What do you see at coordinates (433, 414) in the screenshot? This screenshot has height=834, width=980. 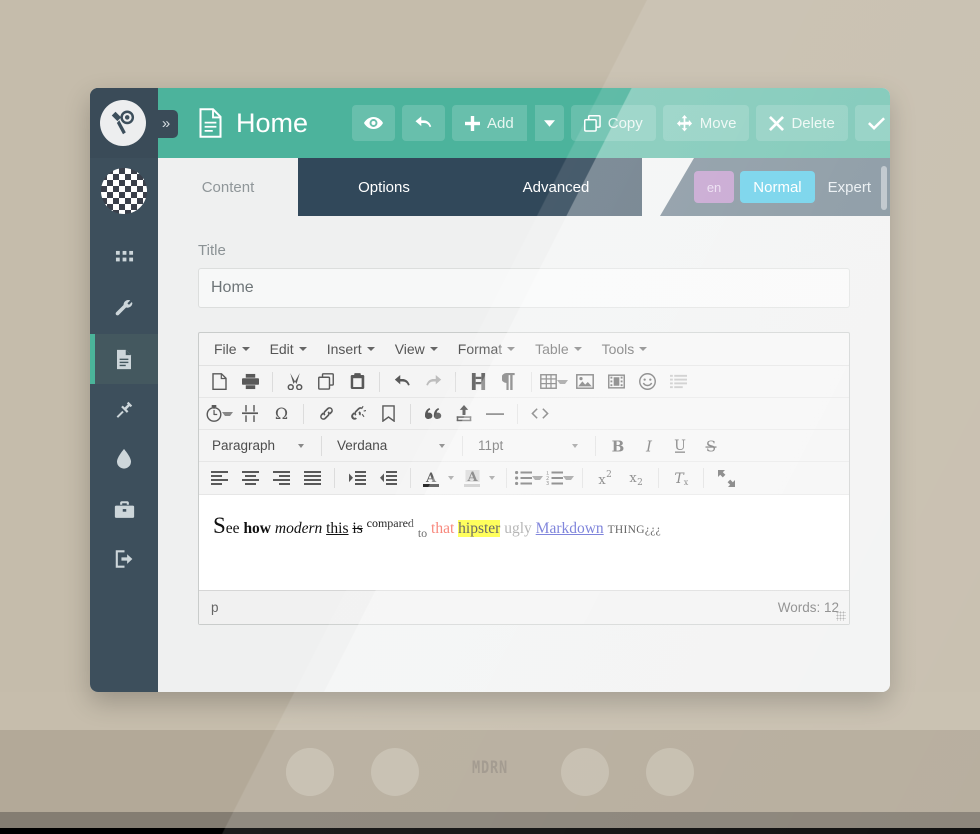 I see `blockquote-button` at bounding box center [433, 414].